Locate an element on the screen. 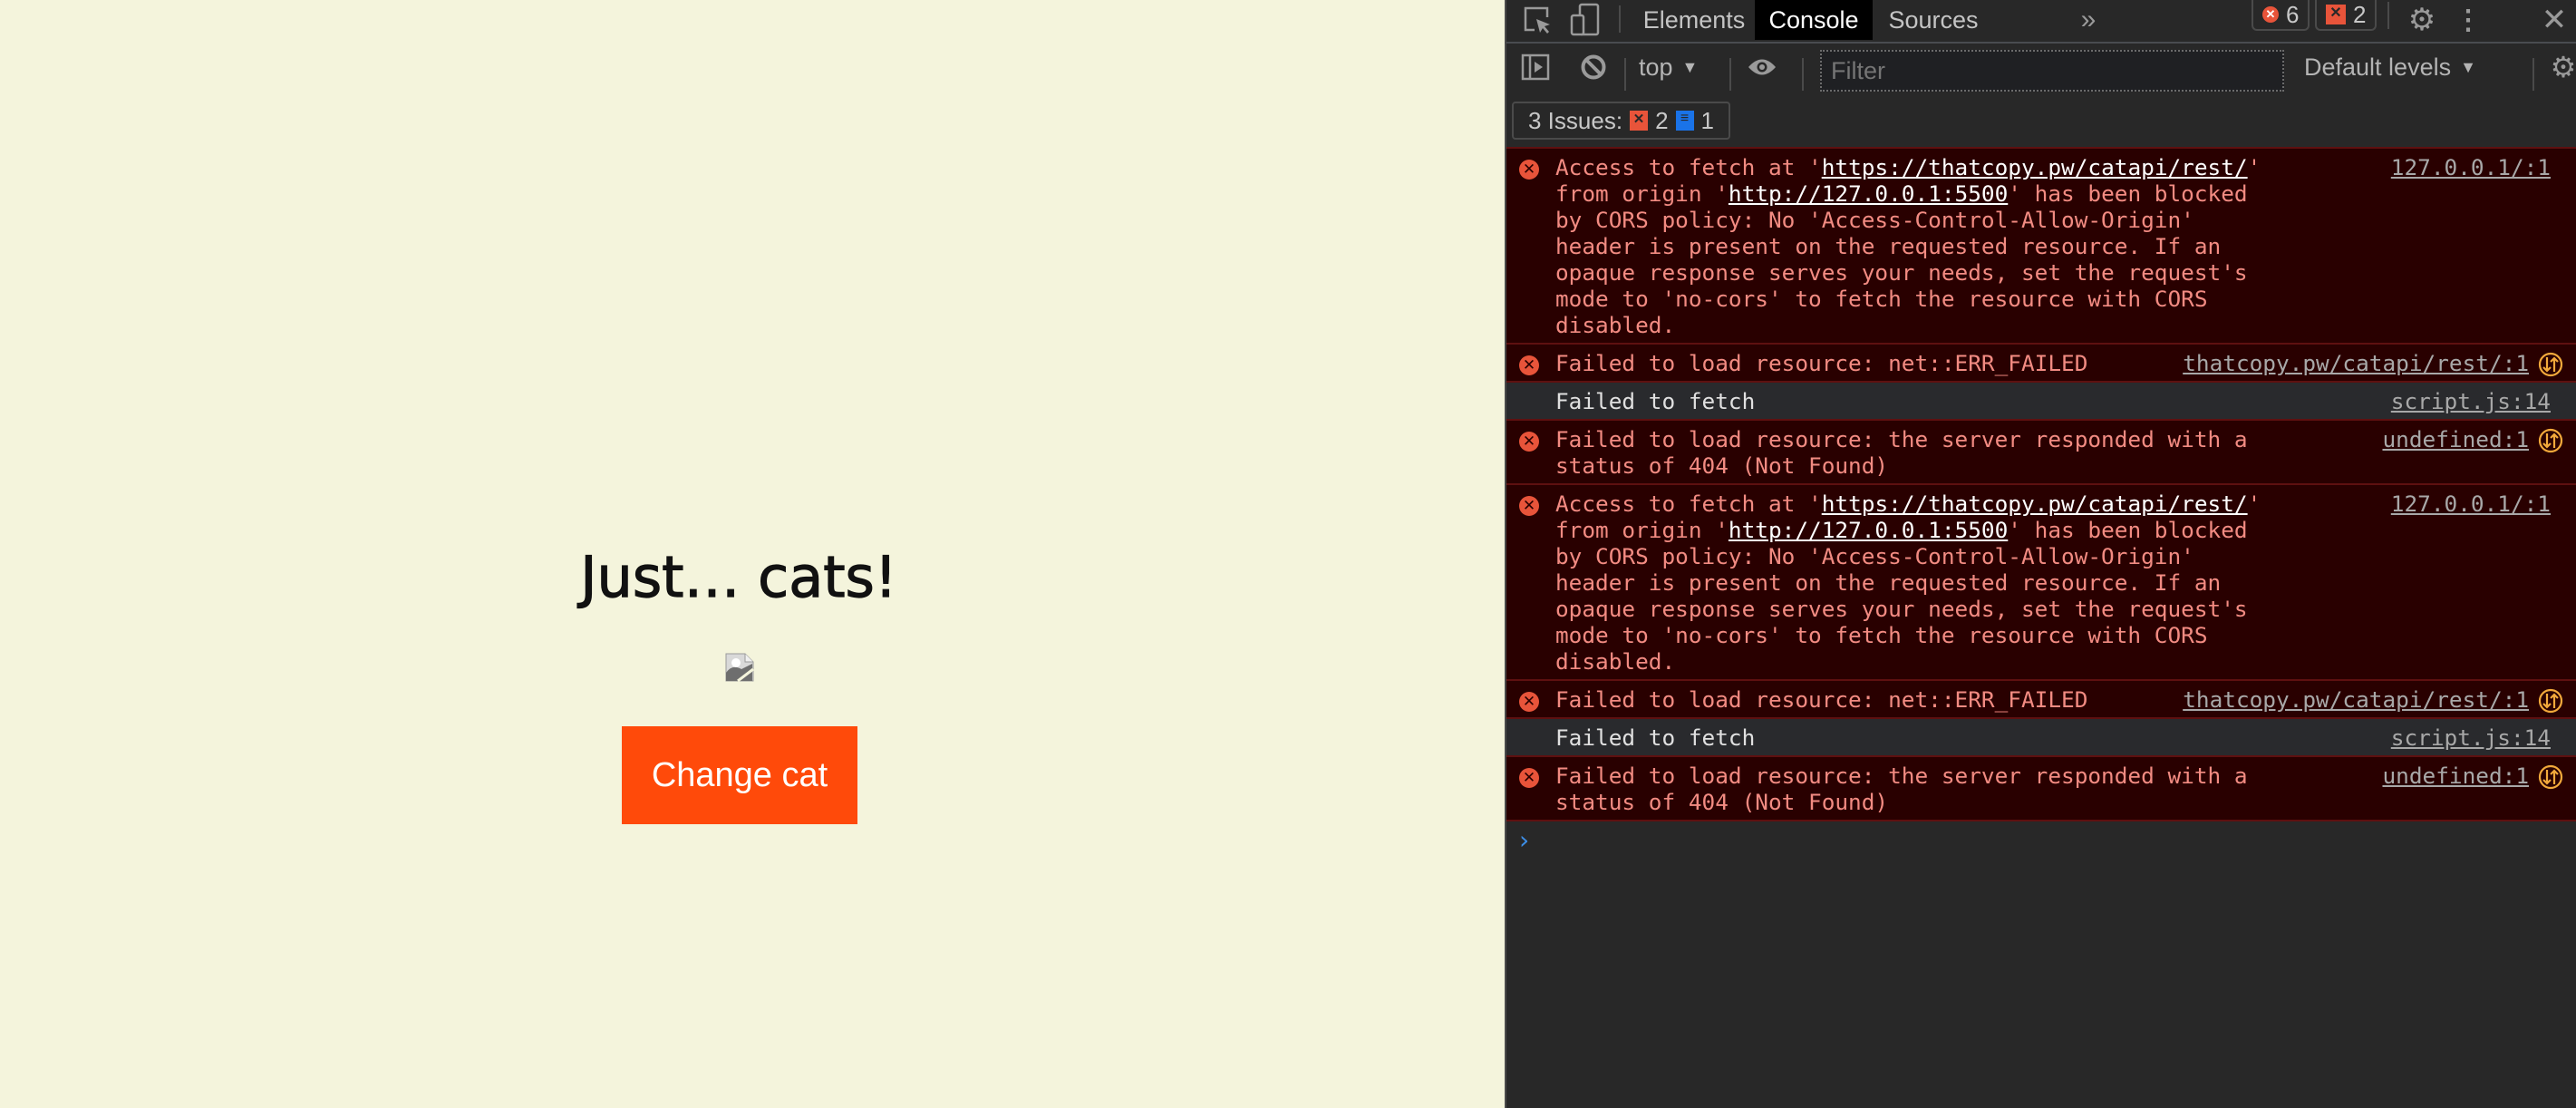  console-filter-input is located at coordinates (2052, 71).